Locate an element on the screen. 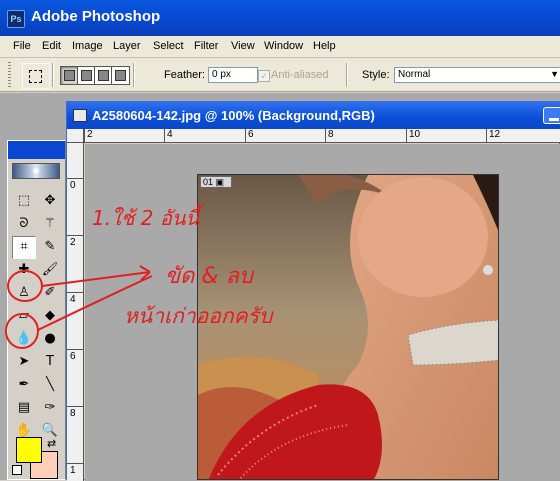  options-grip is located at coordinates (9, 75).